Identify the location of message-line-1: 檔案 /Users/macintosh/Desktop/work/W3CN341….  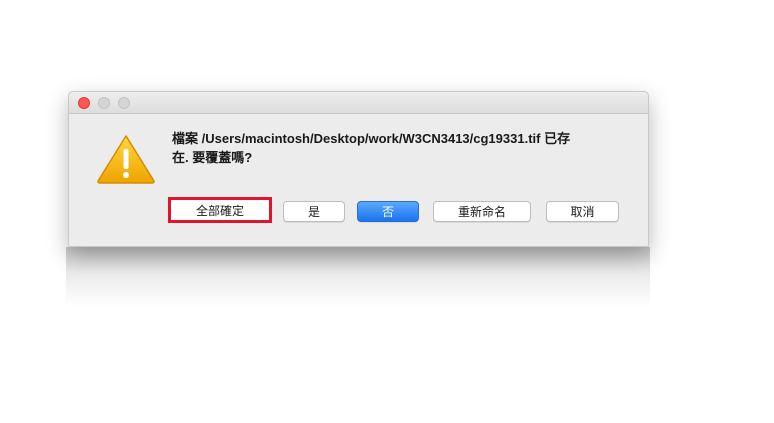
(371, 138).